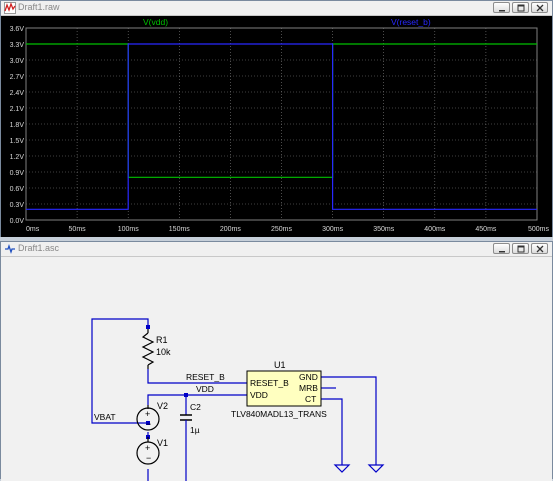 This screenshot has height=481, width=553. I want to click on wire-c2-bottom, so click(167, 453).